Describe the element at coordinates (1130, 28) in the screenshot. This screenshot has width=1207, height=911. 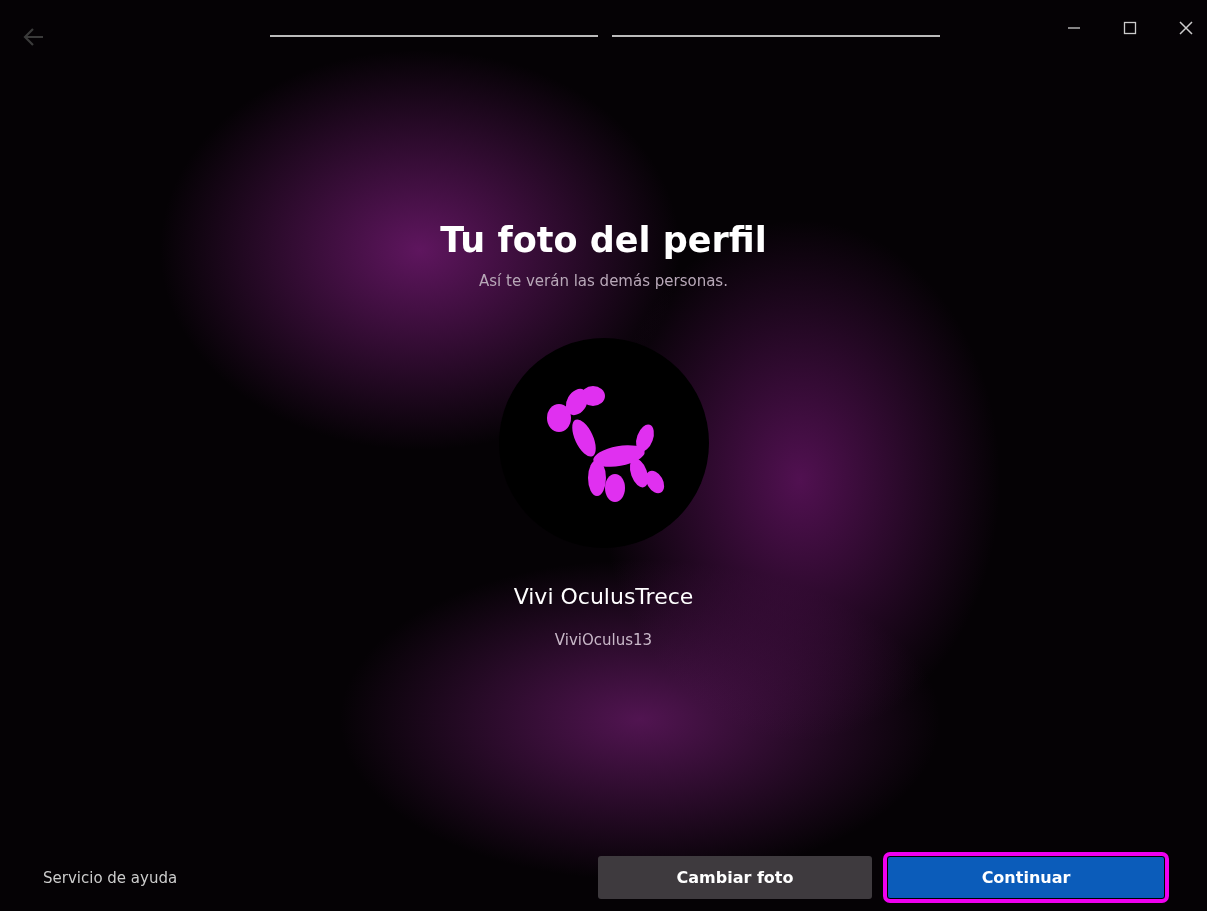
I see `maximize-icon` at that location.